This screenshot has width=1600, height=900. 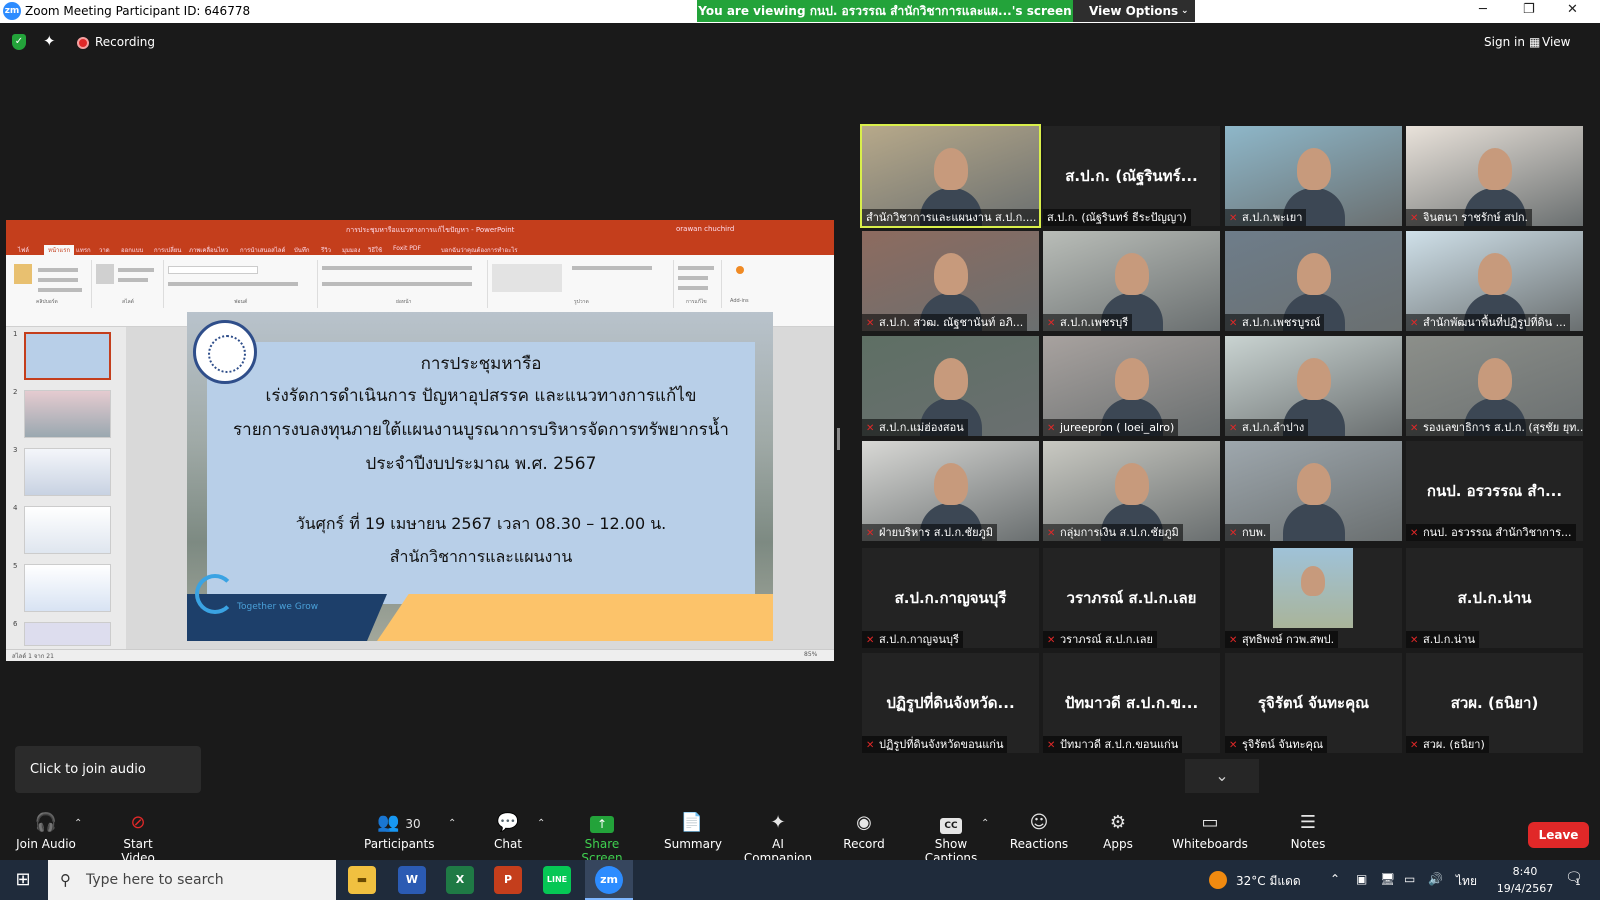 I want to click on weather-sun-icon, so click(x=1218, y=880).